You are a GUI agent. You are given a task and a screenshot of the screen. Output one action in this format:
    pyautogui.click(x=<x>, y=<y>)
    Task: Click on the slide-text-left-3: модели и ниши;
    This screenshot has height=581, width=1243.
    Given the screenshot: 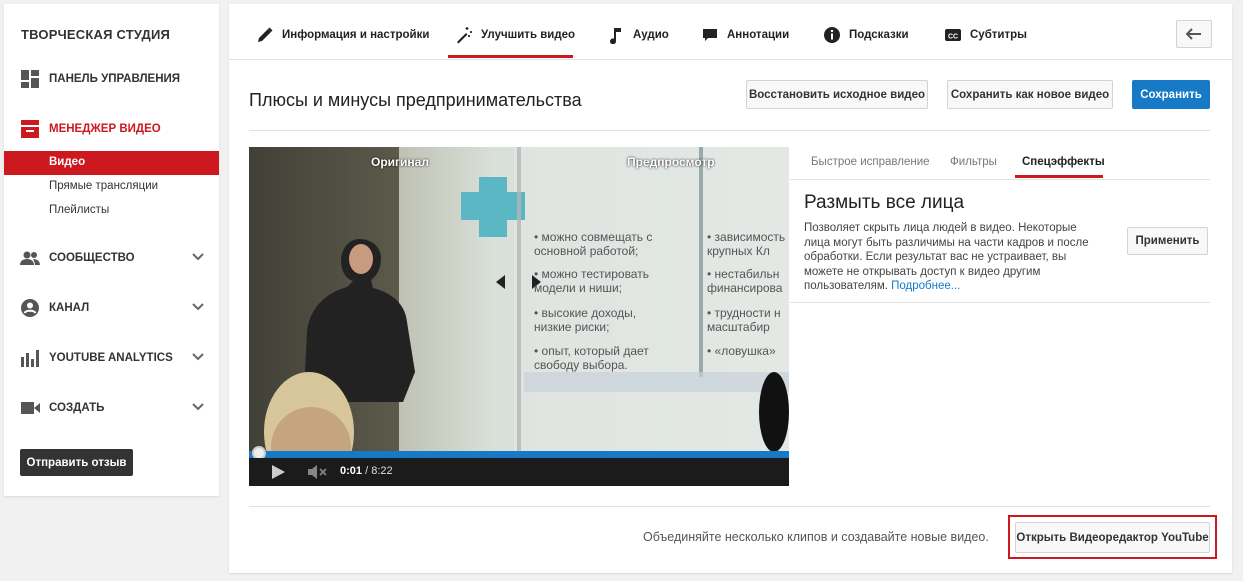 What is the action you would take?
    pyautogui.click(x=578, y=288)
    